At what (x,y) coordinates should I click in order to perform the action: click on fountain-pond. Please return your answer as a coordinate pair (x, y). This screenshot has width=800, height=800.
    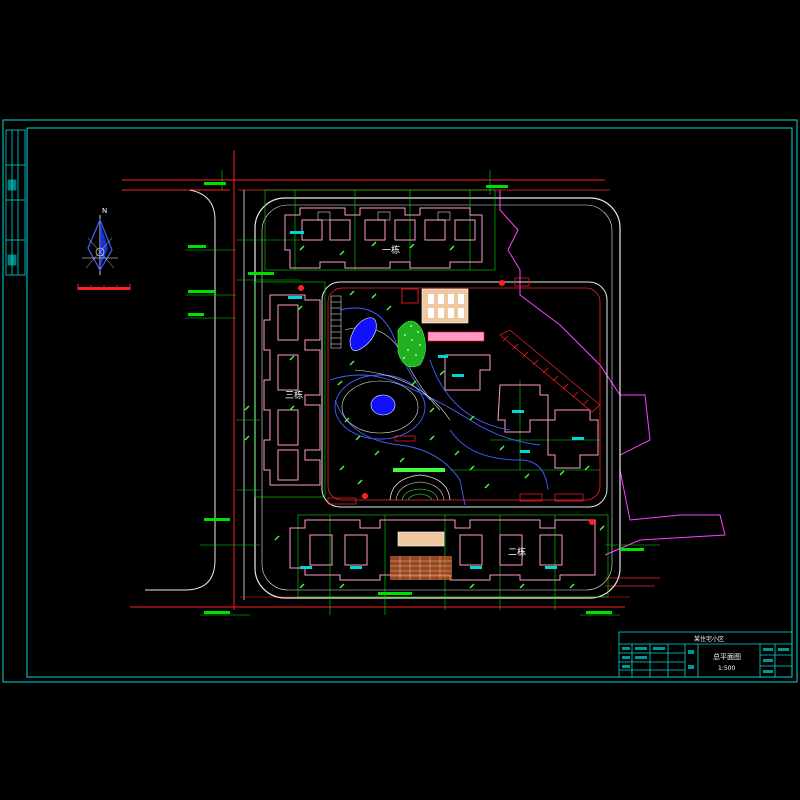
    Looking at the image, I should click on (383, 405).